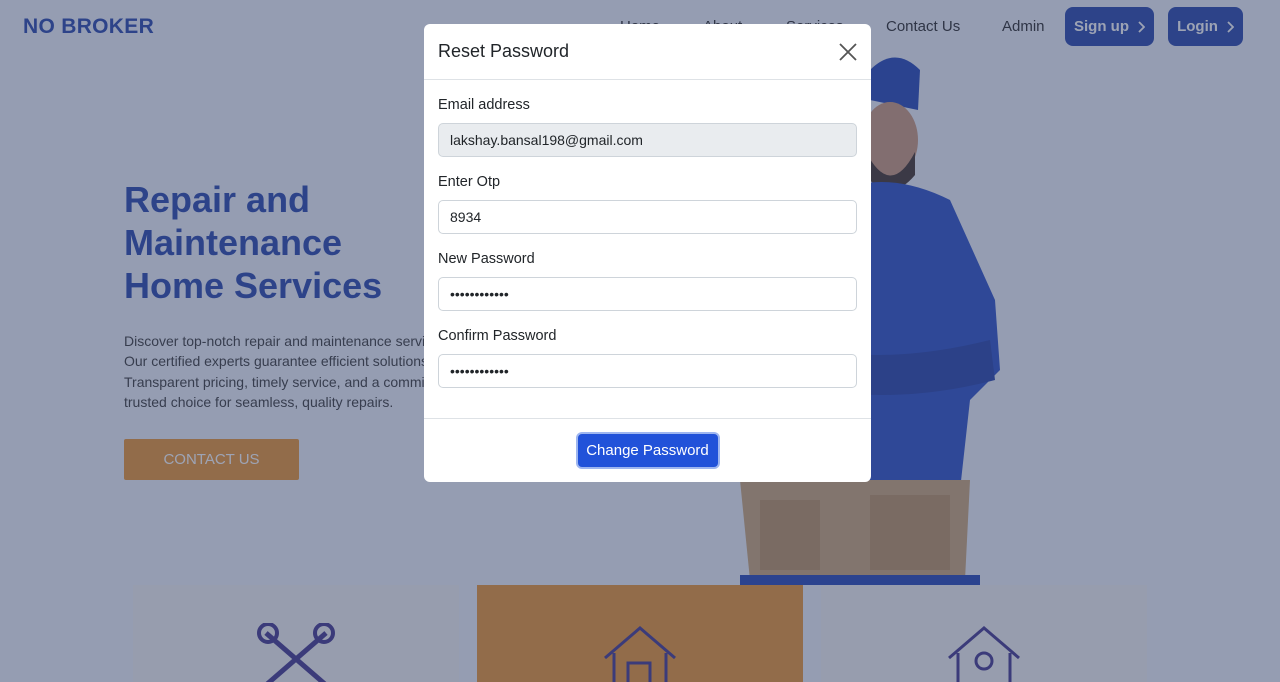  I want to click on modal-title: Reset Password, so click(504, 51).